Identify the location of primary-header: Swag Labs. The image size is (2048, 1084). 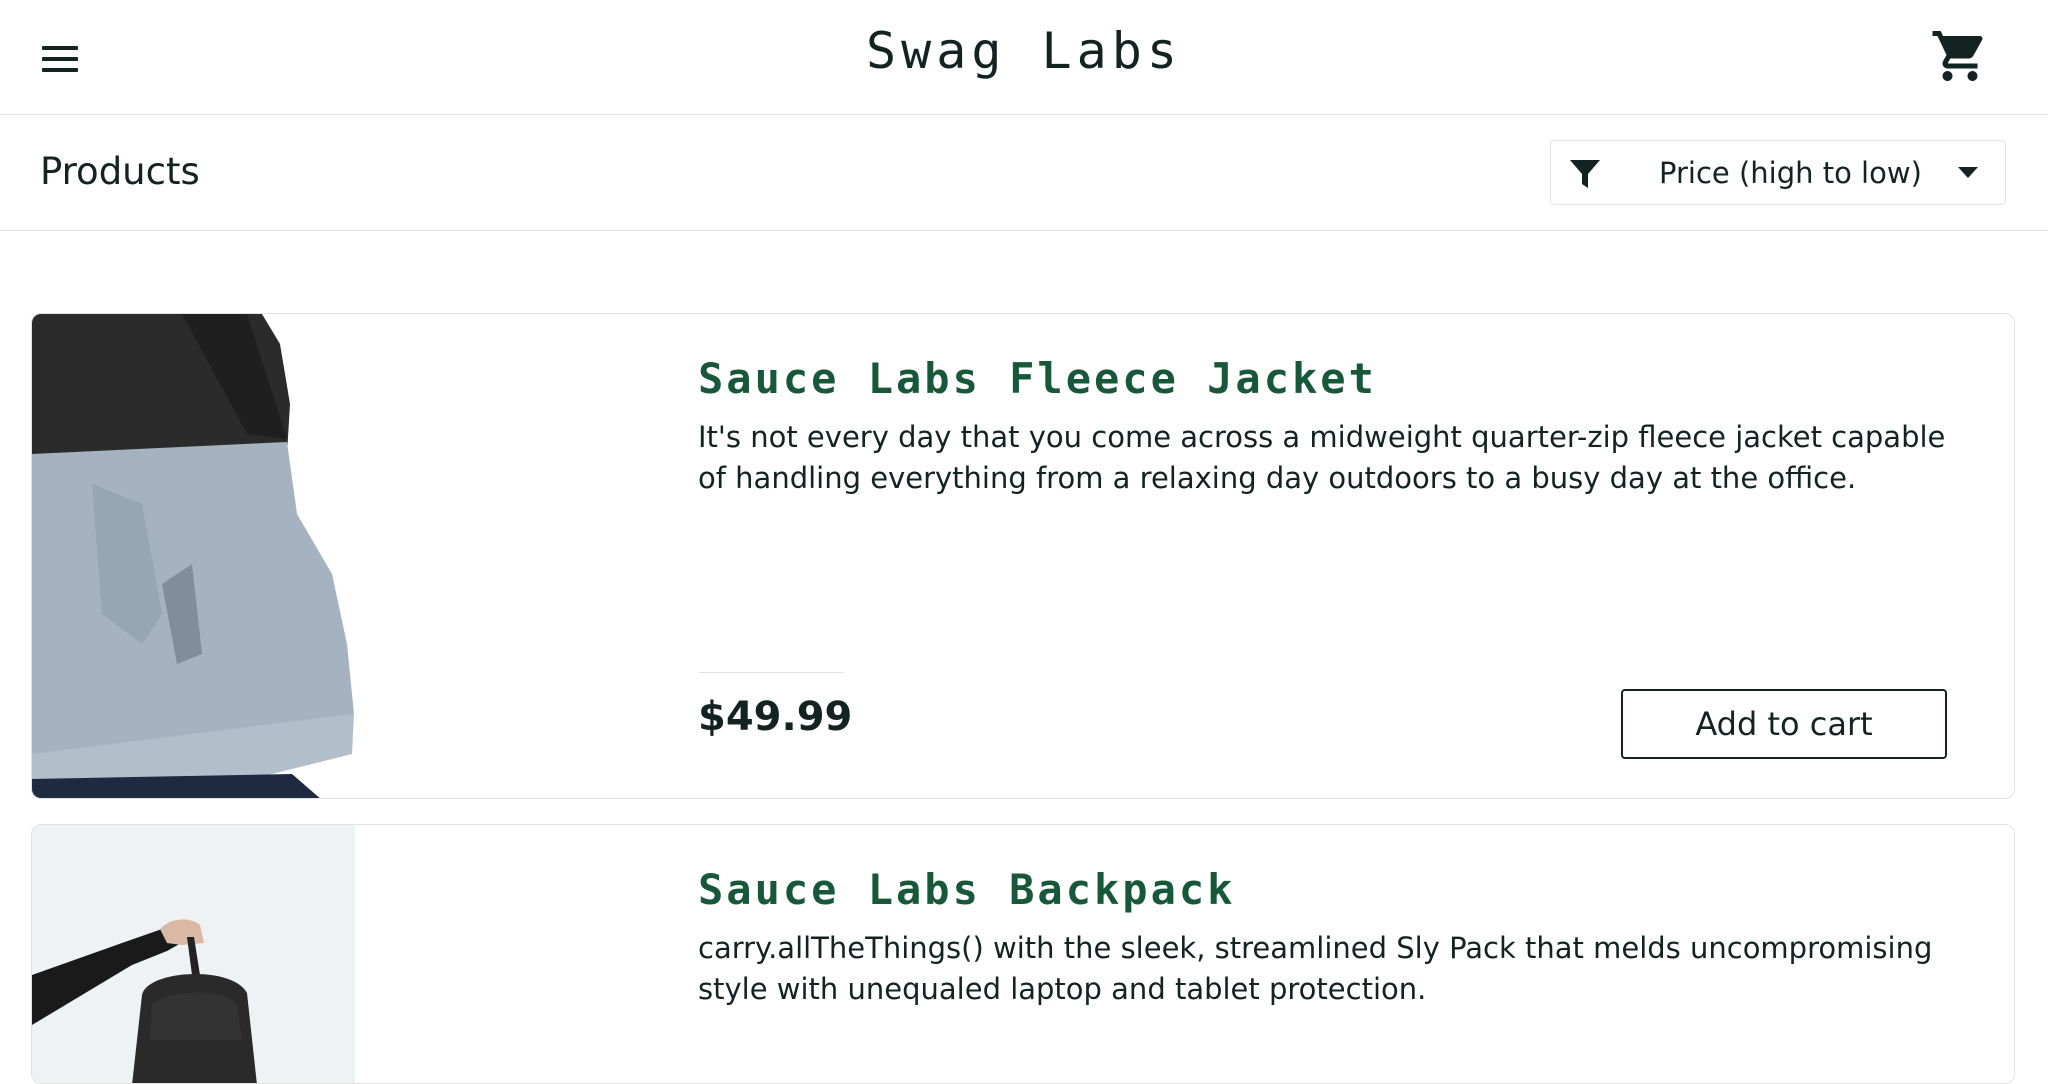
(1024, 57).